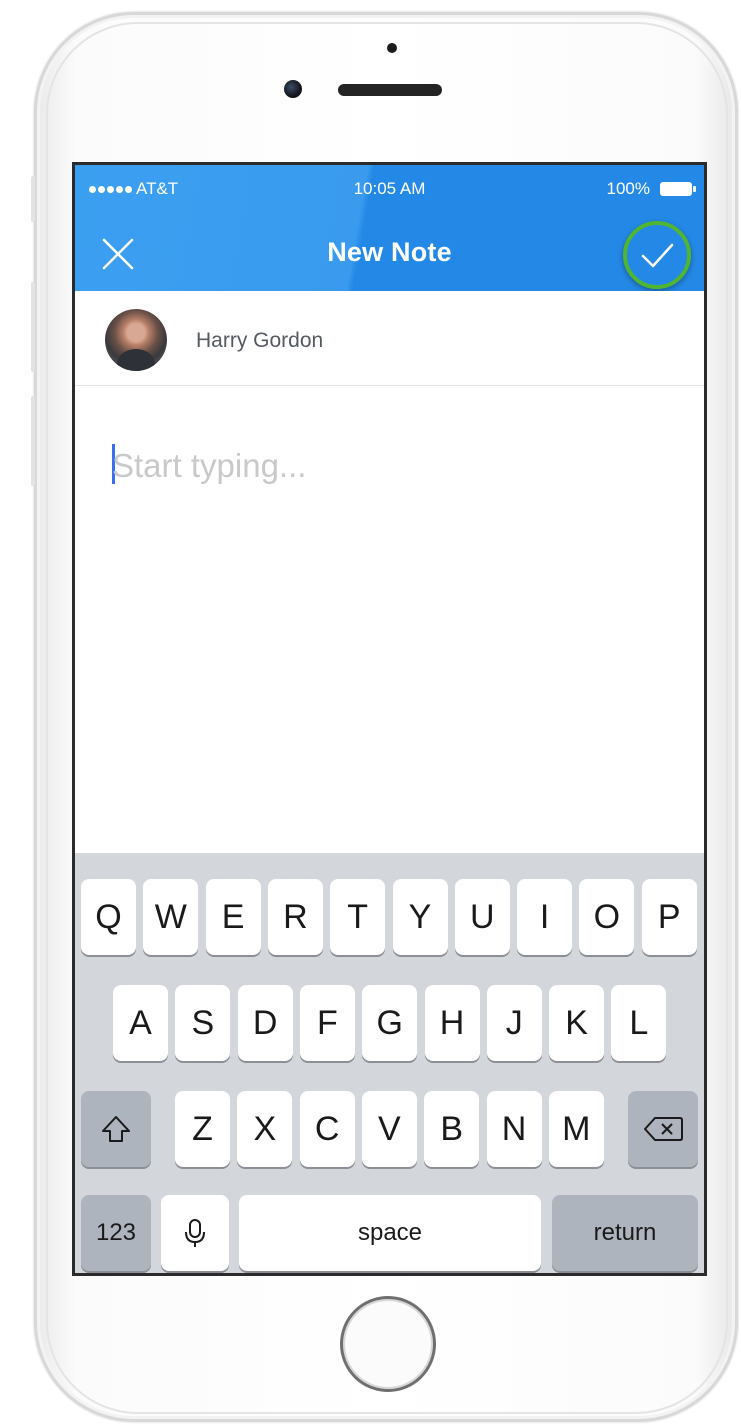 Image resolution: width=741 pixels, height=1426 pixels. Describe the element at coordinates (651, 189) in the screenshot. I see `battery-indicator: 100%` at that location.